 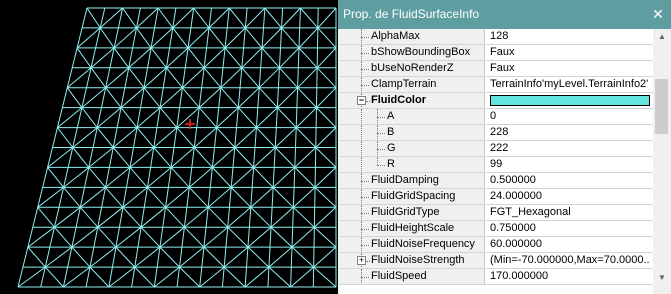 What do you see at coordinates (405, 180) in the screenshot?
I see `property-name: FluidDamping` at bounding box center [405, 180].